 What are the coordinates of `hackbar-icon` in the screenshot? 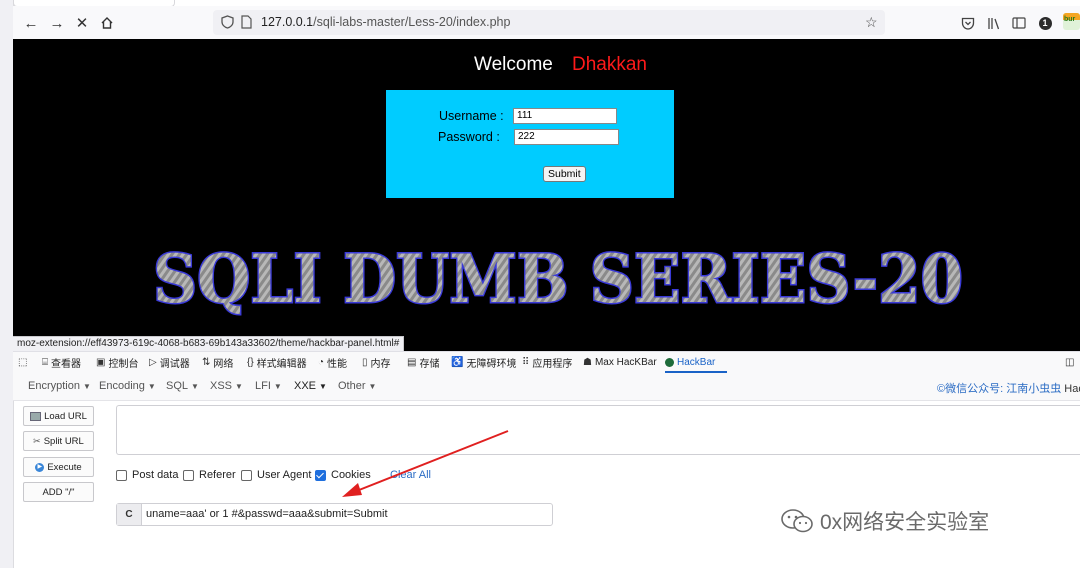 It's located at (669, 362).